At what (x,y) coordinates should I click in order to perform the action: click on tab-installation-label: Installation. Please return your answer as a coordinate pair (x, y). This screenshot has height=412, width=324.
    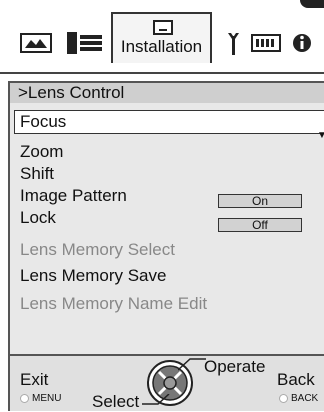
    Looking at the image, I should click on (161, 46).